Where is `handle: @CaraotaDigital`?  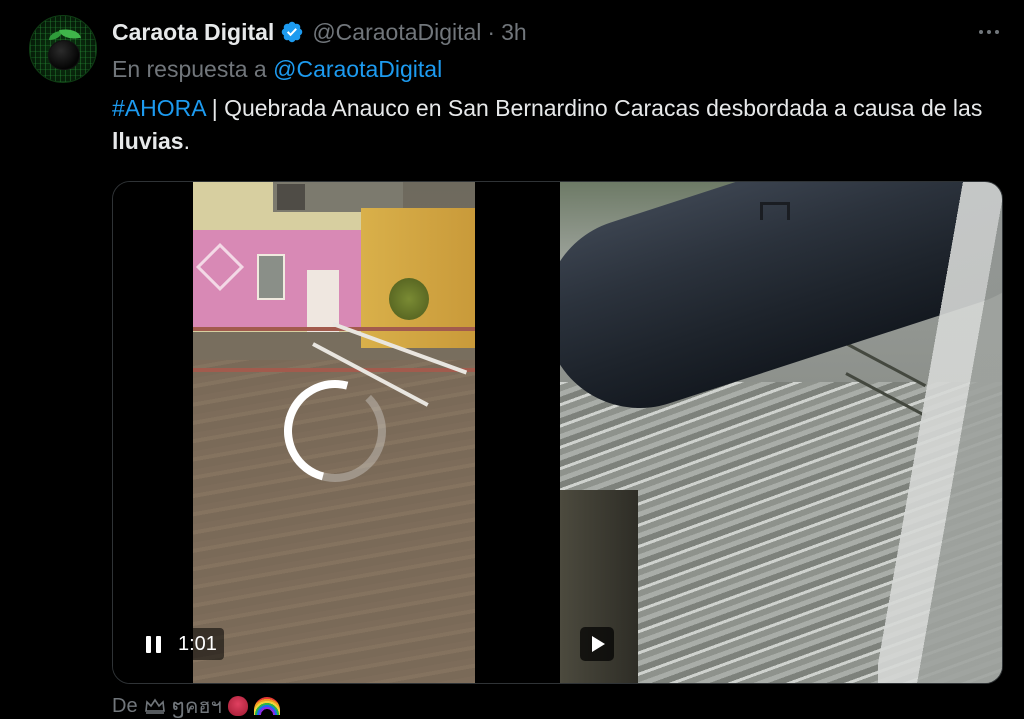 handle: @CaraotaDigital is located at coordinates (396, 32).